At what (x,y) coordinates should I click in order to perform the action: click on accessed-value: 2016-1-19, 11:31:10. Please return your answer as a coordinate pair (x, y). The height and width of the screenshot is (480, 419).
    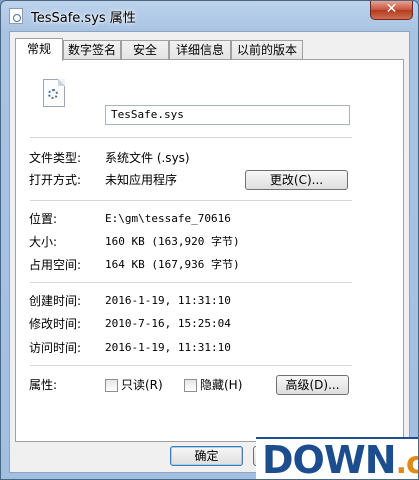
    Looking at the image, I should click on (168, 347).